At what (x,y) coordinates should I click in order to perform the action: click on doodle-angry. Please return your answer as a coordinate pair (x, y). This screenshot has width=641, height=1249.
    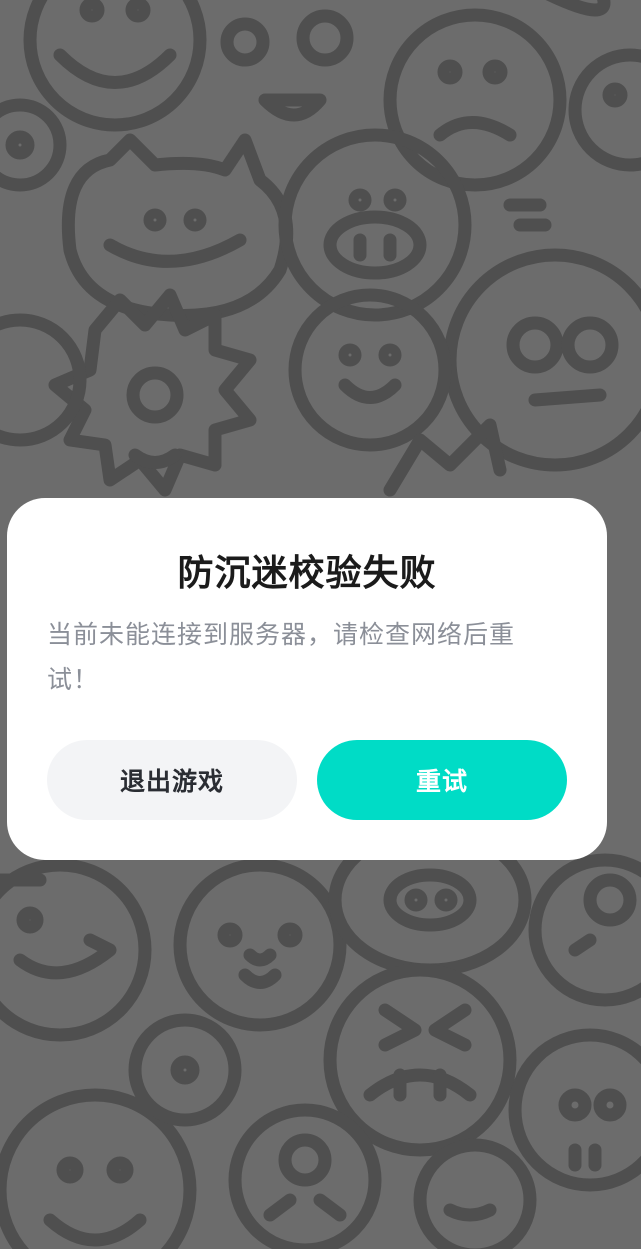
    Looking at the image, I should click on (420, 1060).